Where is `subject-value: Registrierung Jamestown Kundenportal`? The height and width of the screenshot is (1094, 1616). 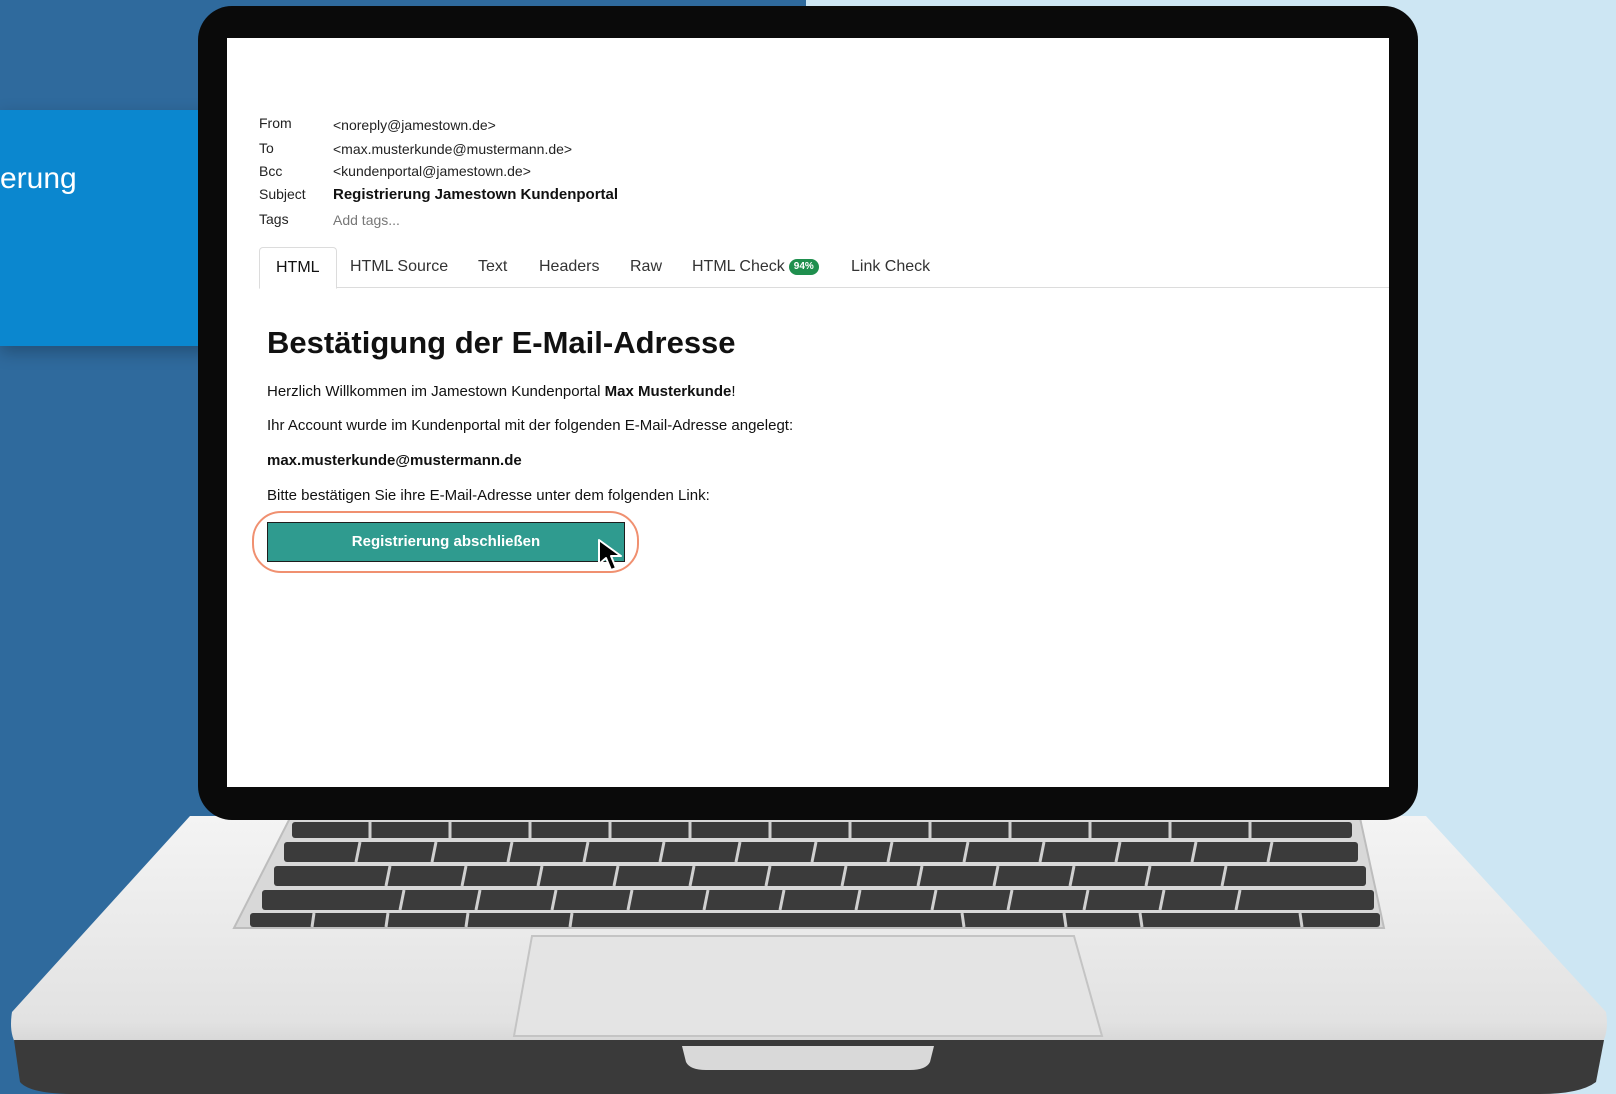
subject-value: Registrierung Jamestown Kundenportal is located at coordinates (476, 194).